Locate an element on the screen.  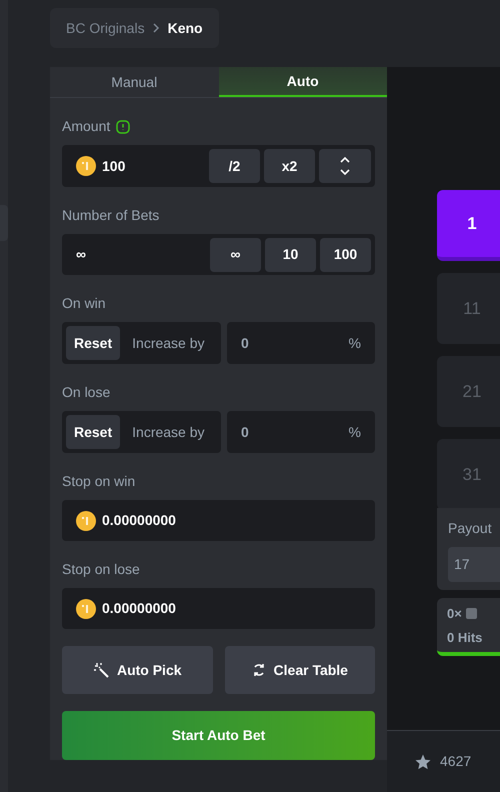
payout-label: Payout is located at coordinates (470, 528).